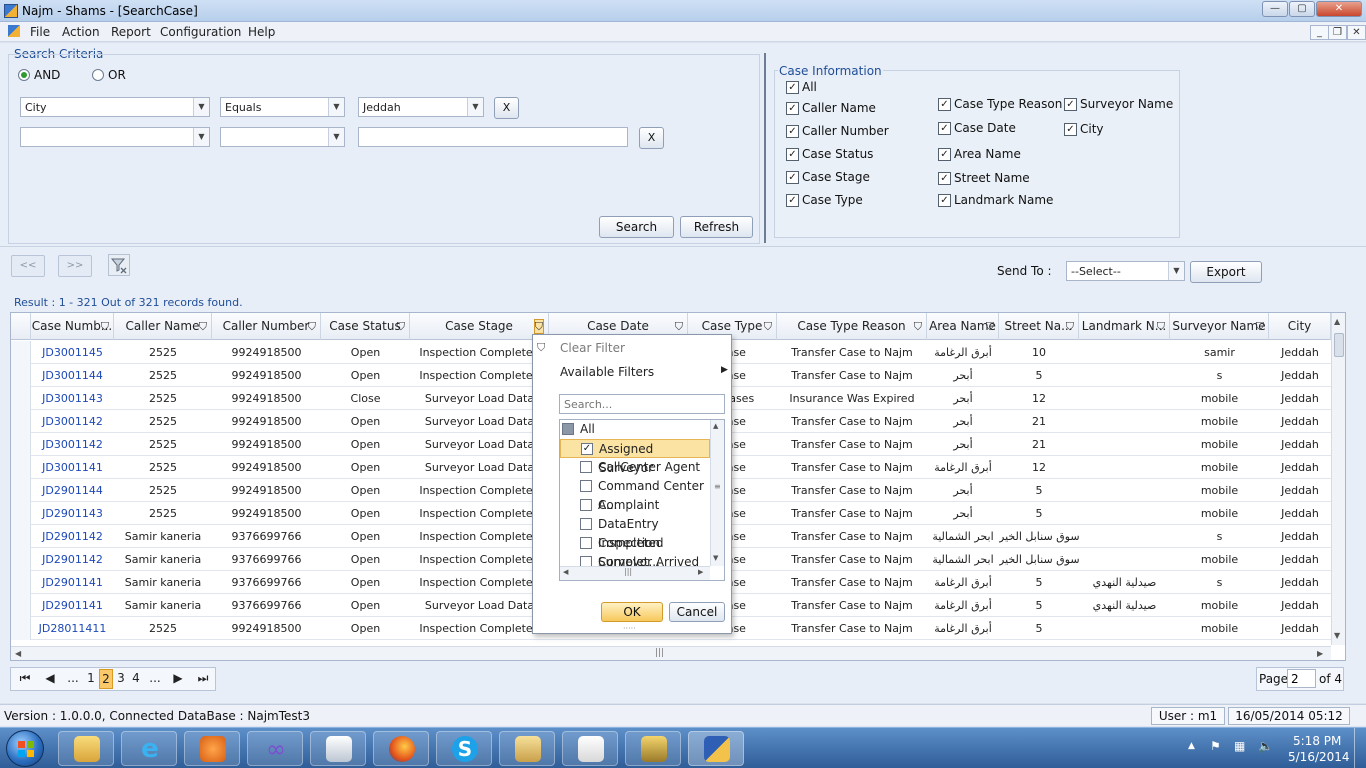 The height and width of the screenshot is (768, 1366). Describe the element at coordinates (1339, 345) in the screenshot. I see `scroll-thumb` at that location.